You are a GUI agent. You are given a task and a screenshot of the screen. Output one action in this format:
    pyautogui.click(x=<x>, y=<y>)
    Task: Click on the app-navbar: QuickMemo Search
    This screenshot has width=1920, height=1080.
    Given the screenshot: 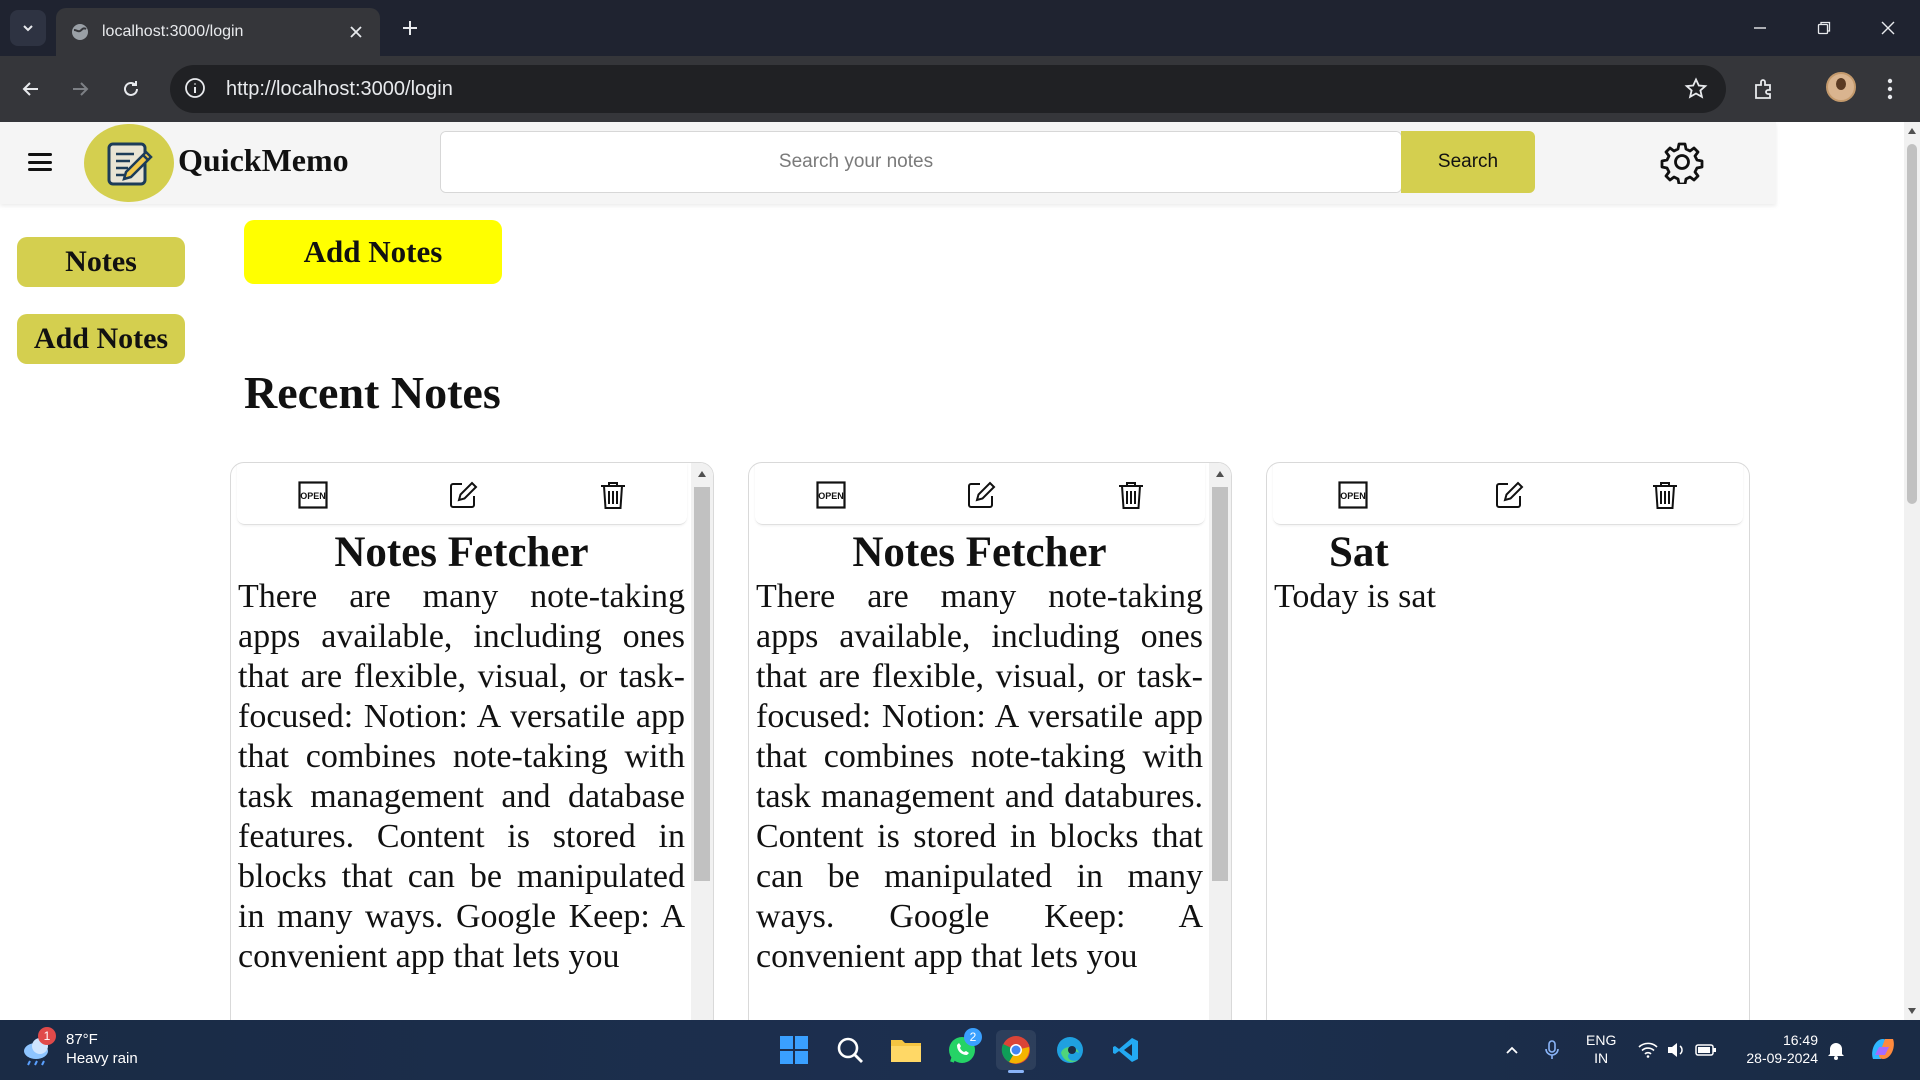 What is the action you would take?
    pyautogui.click(x=888, y=163)
    